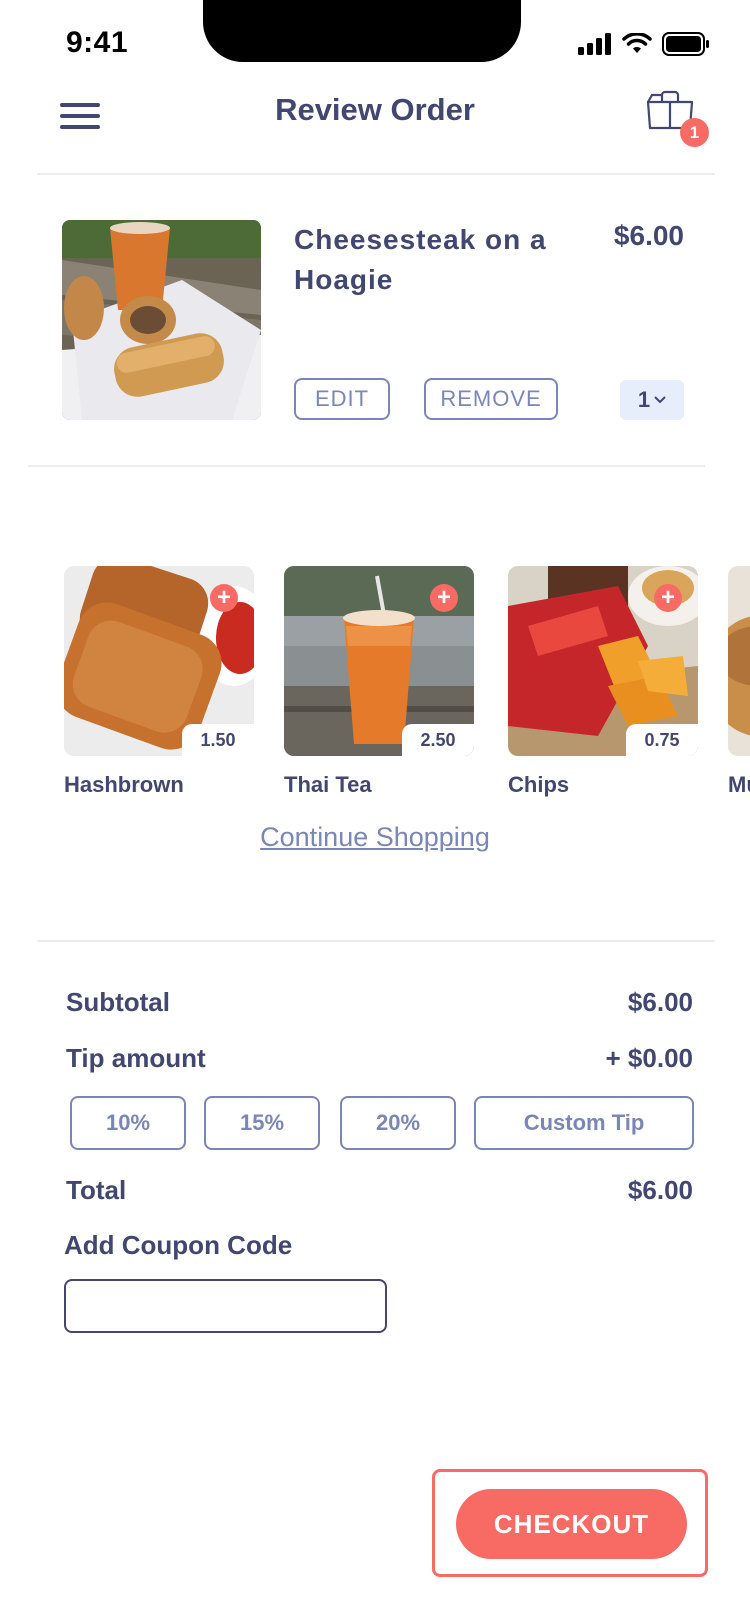  I want to click on page-title: Review Order, so click(375, 109).